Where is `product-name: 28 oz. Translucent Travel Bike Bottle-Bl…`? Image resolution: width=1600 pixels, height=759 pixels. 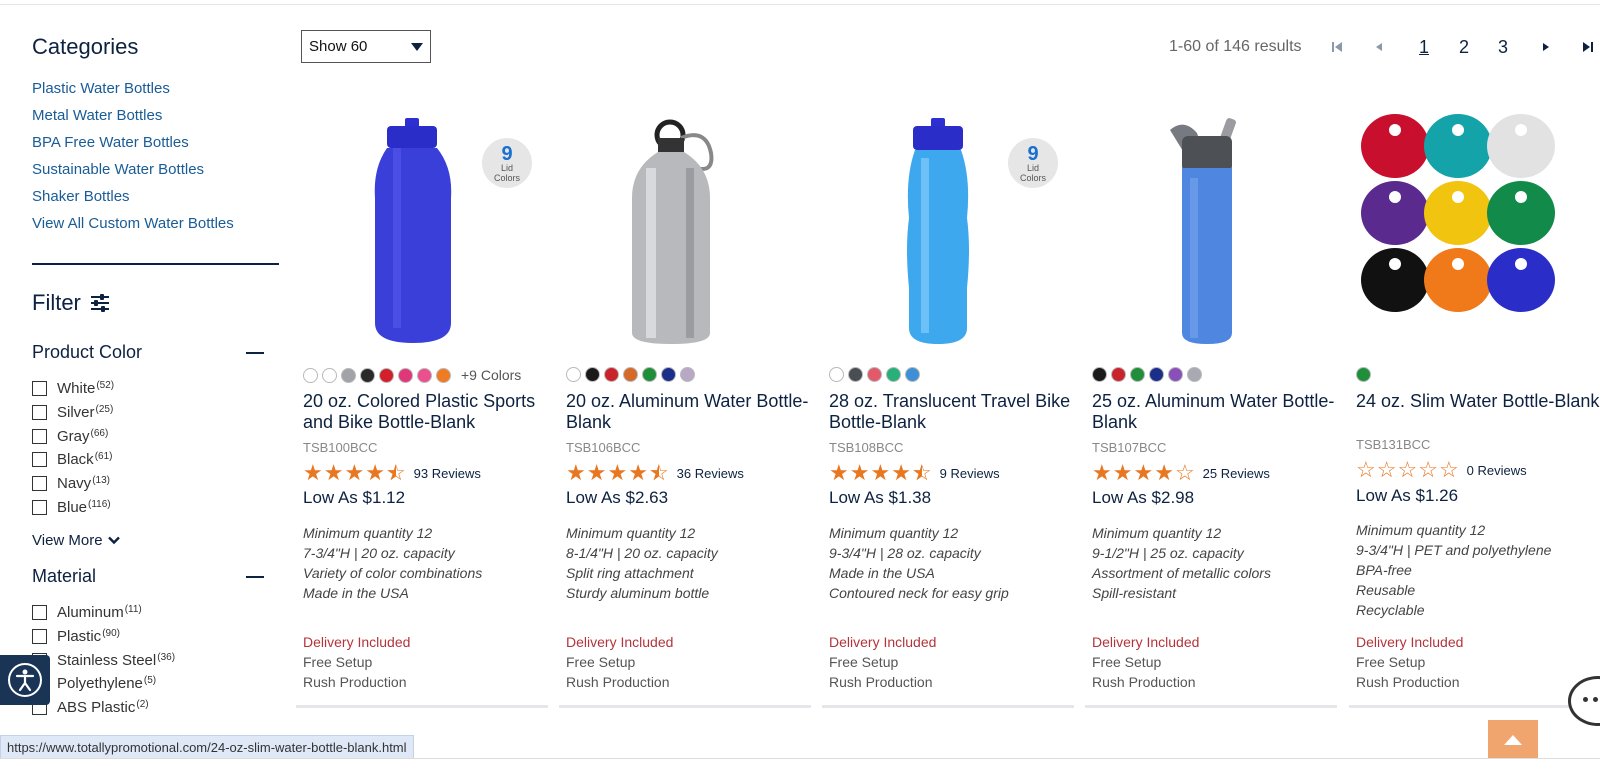 product-name: 28 oz. Translucent Travel Bike Bottle-Bl… is located at coordinates (960, 412).